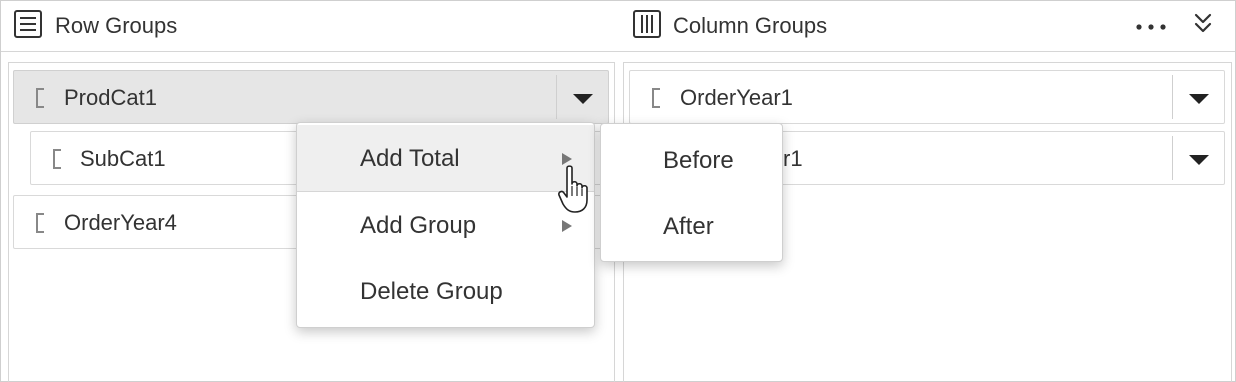 This screenshot has width=1236, height=382. Describe the element at coordinates (1151, 27) in the screenshot. I see `more-horizontal-icon` at that location.